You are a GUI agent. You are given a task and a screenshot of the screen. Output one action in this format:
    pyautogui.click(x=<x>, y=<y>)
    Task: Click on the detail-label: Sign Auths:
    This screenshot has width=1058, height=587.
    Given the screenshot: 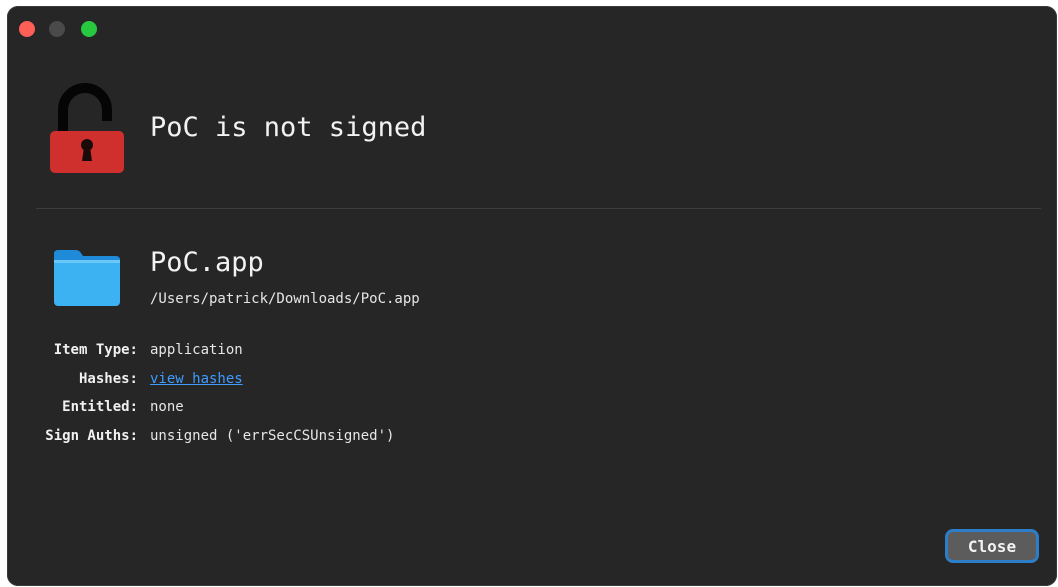 What is the action you would take?
    pyautogui.click(x=91, y=436)
    